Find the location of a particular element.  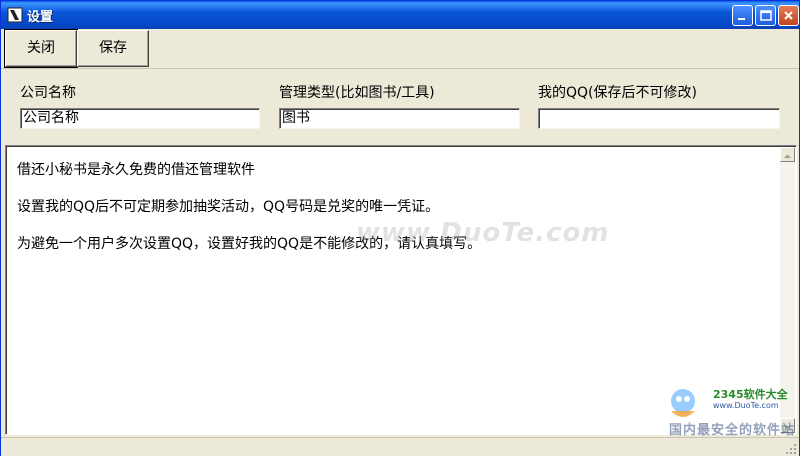

maximize-icon is located at coordinates (766, 15).